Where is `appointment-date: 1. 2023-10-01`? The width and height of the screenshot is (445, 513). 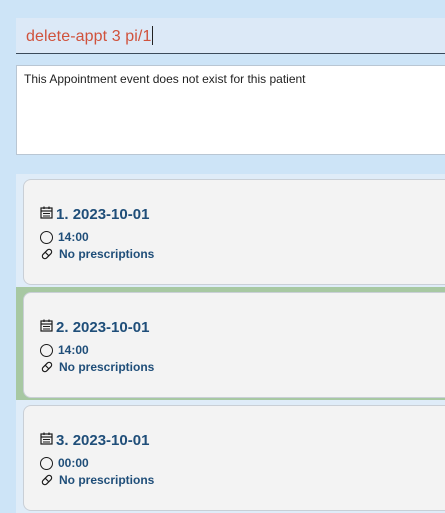 appointment-date: 1. 2023-10-01 is located at coordinates (94, 214).